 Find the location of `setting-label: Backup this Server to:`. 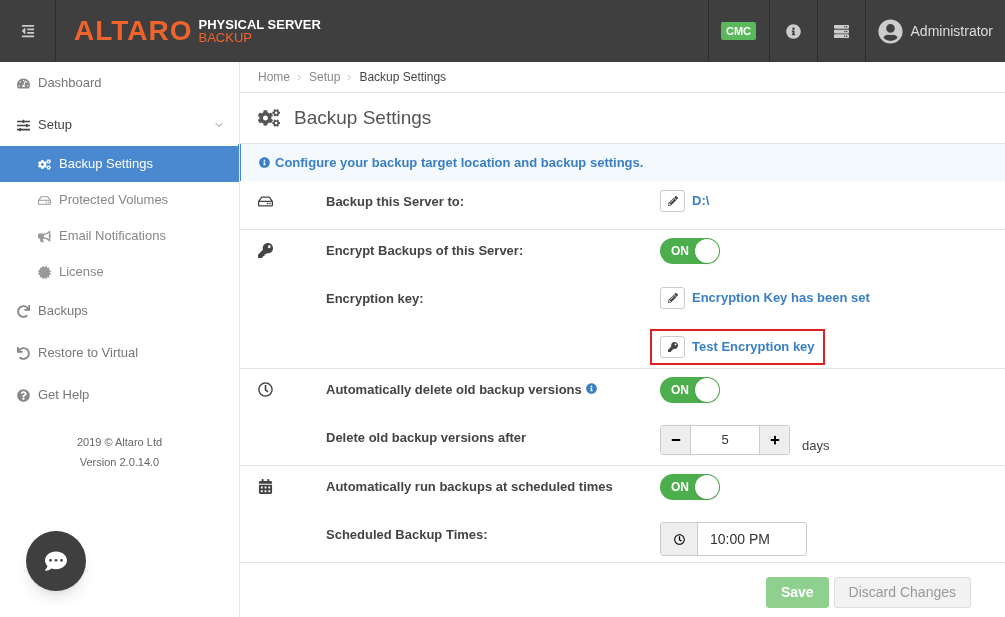

setting-label: Backup this Server to: is located at coordinates (395, 202).